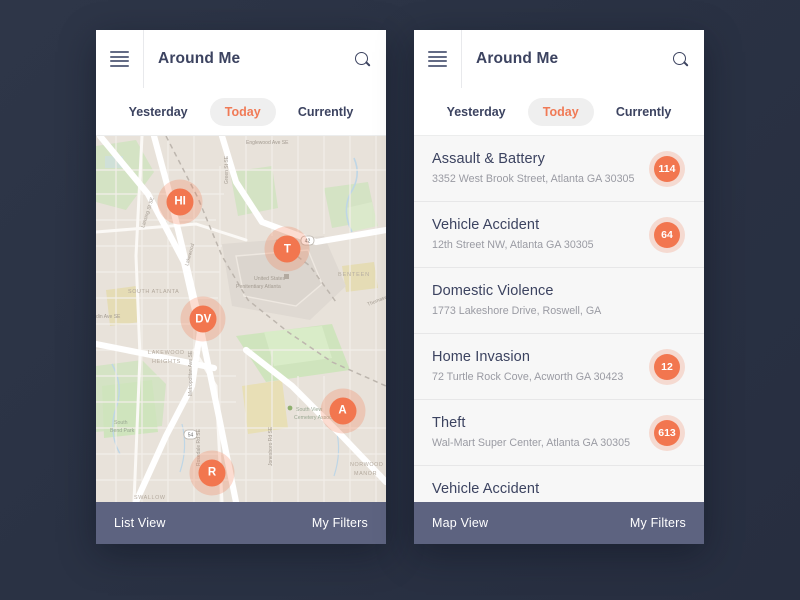  What do you see at coordinates (166, 362) in the screenshot?
I see `svg-text: HEIGHTS` at bounding box center [166, 362].